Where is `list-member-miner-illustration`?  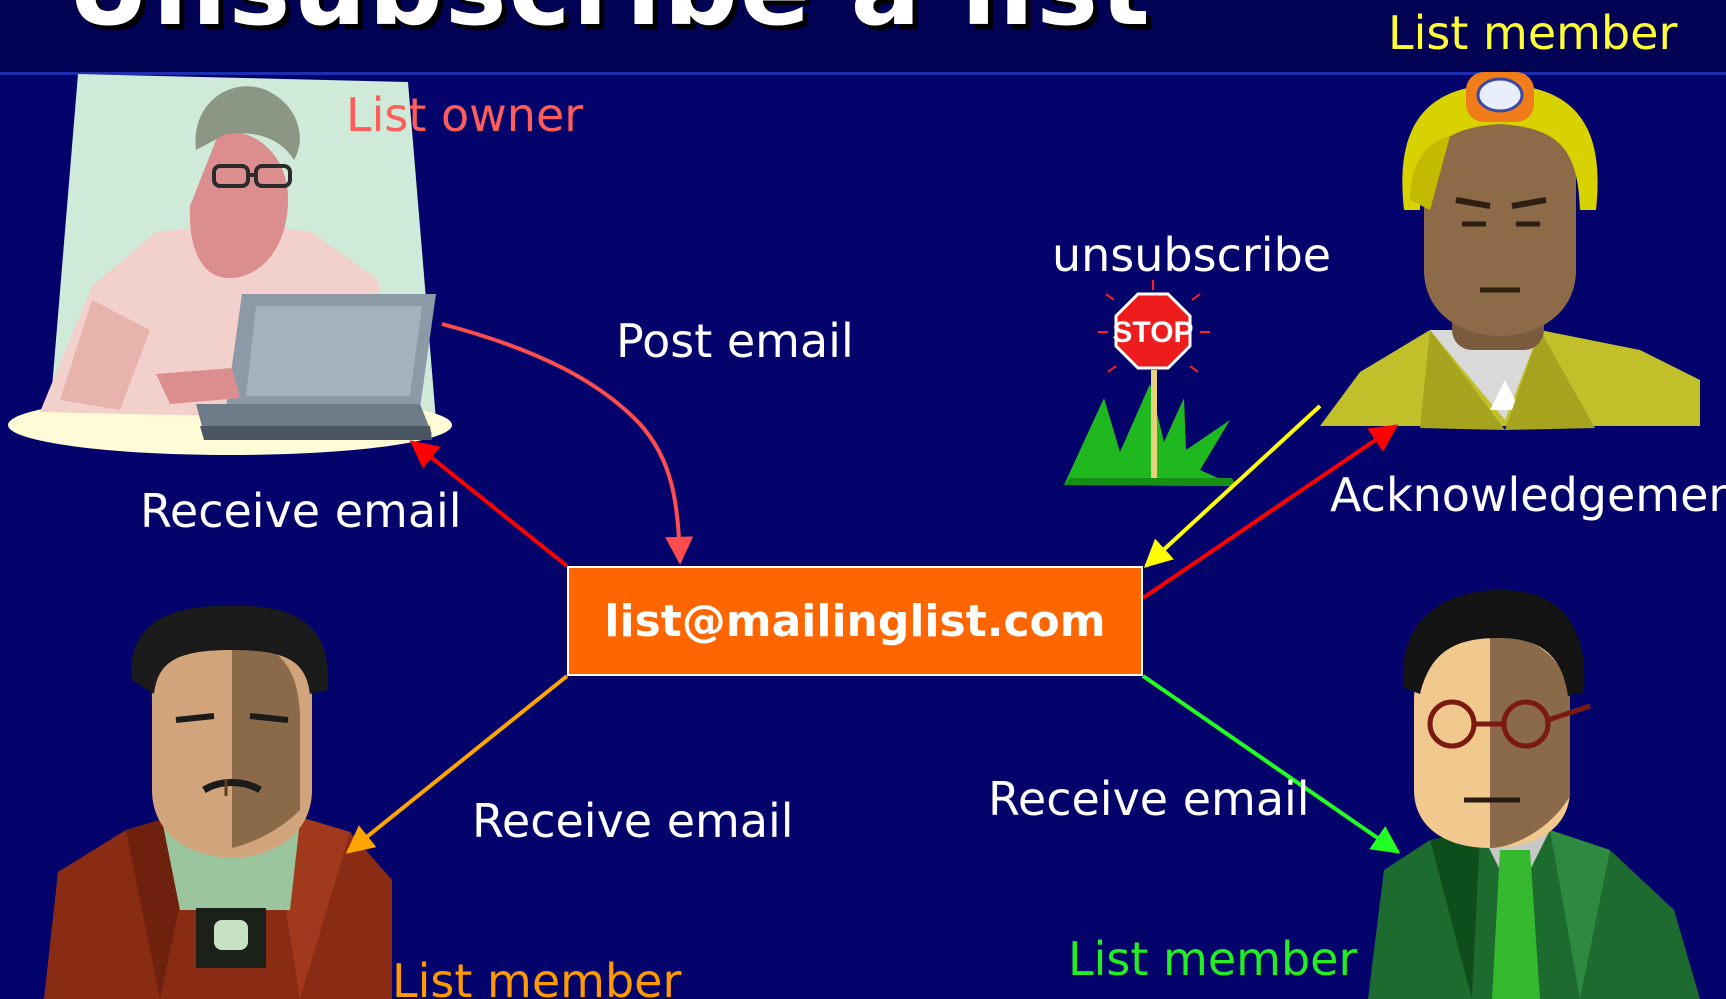 list-member-miner-illustration is located at coordinates (1510, 251).